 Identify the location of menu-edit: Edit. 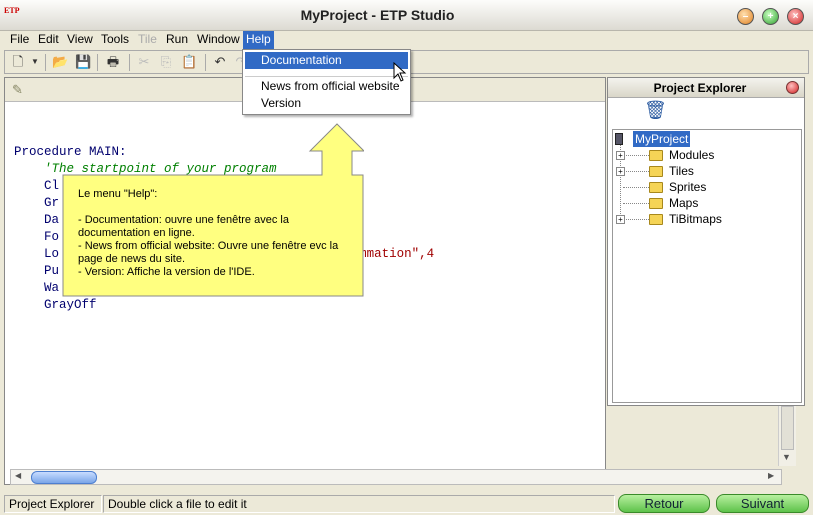
(48, 40).